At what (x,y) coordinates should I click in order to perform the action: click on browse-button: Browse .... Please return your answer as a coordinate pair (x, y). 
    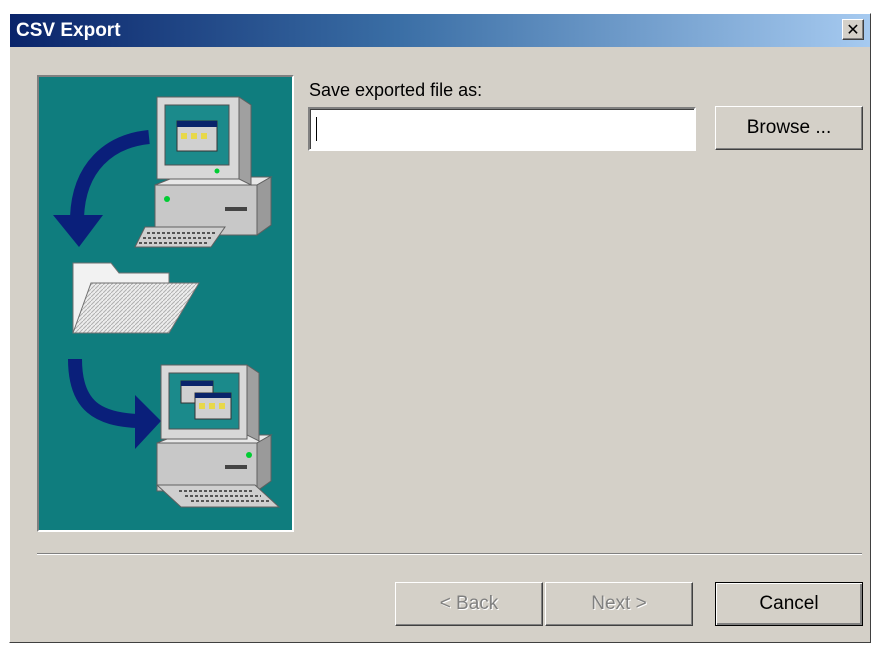
    Looking at the image, I should click on (789, 128).